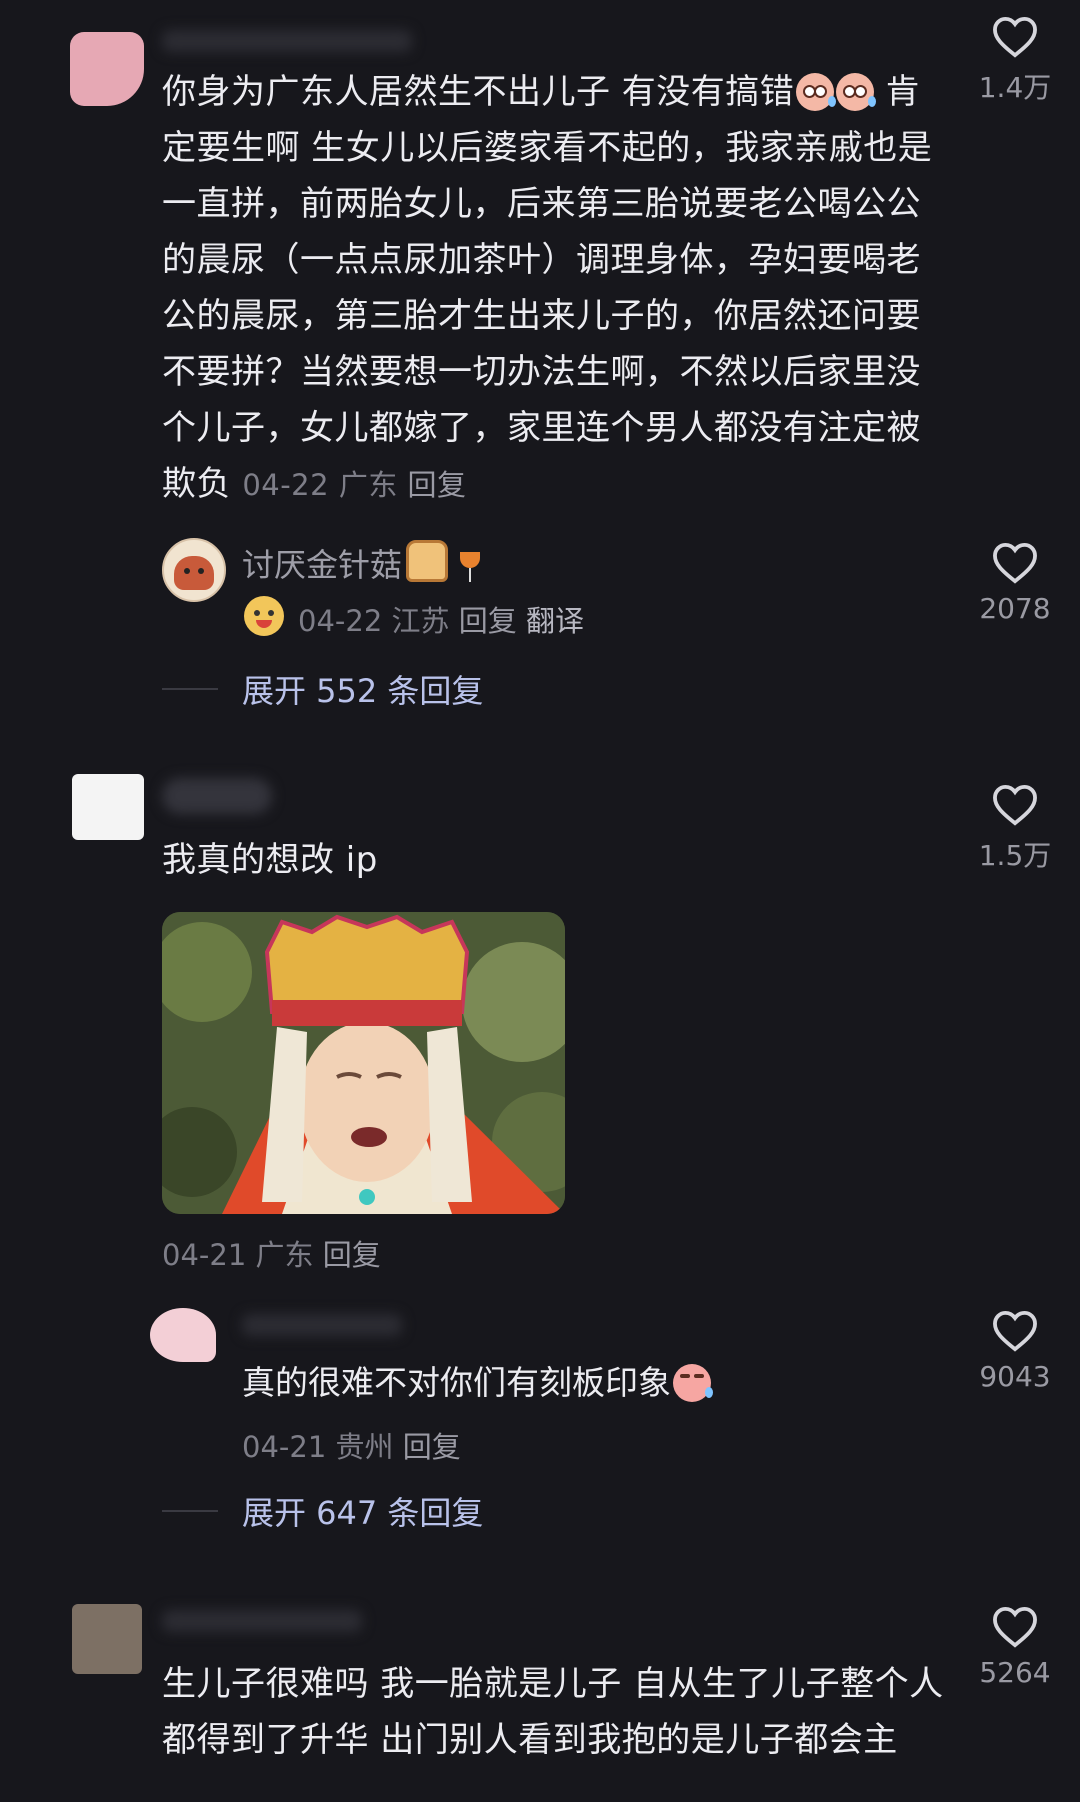  What do you see at coordinates (322, 1325) in the screenshot?
I see `reply-username` at bounding box center [322, 1325].